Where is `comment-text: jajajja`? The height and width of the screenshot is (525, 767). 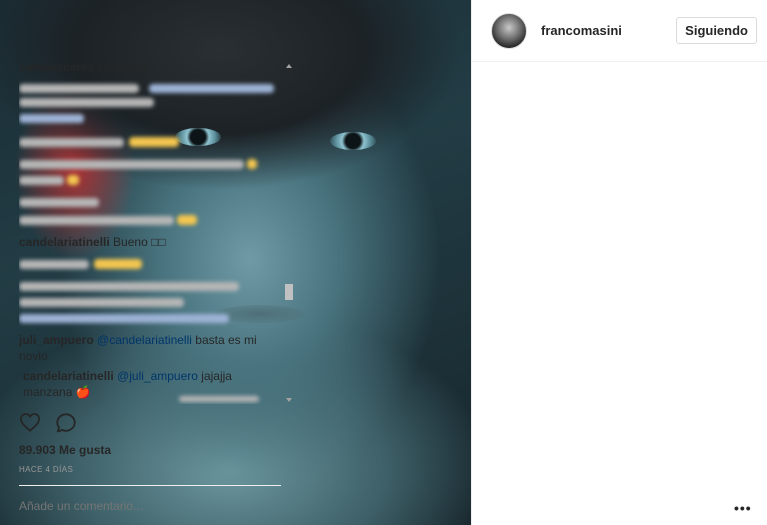
comment-text: jajajja is located at coordinates (214, 376).